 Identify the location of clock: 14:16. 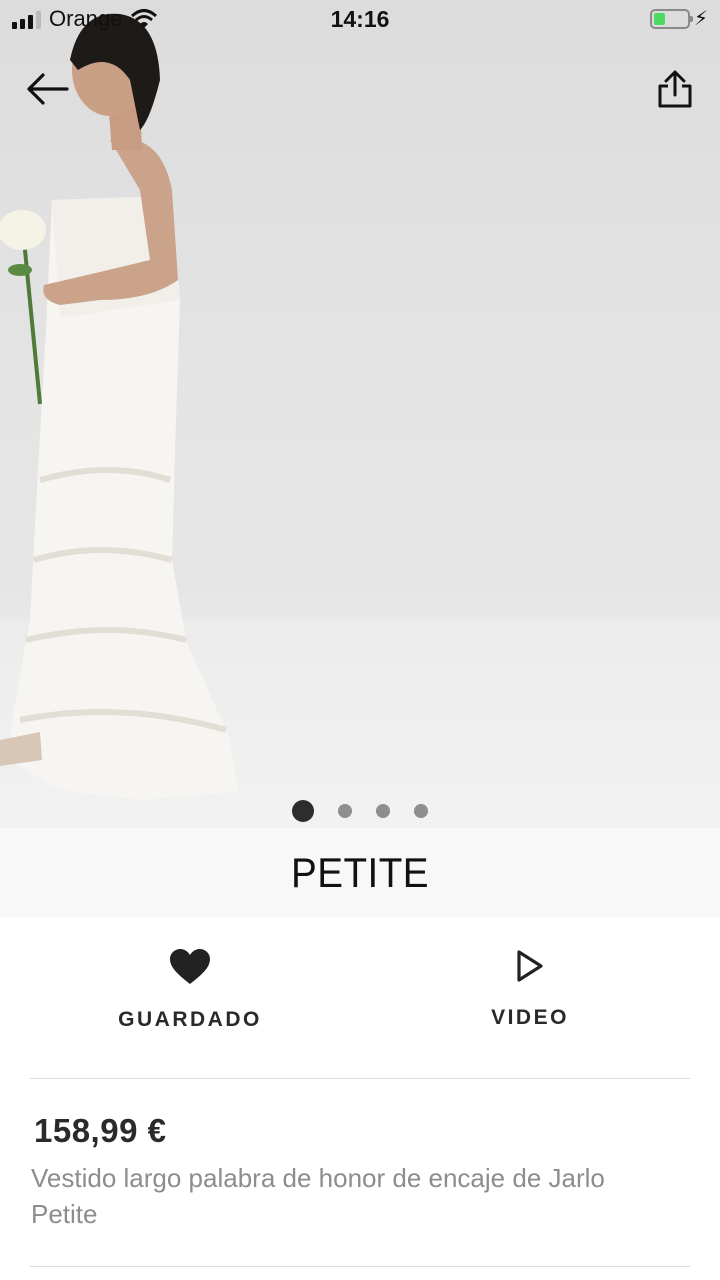
(360, 19).